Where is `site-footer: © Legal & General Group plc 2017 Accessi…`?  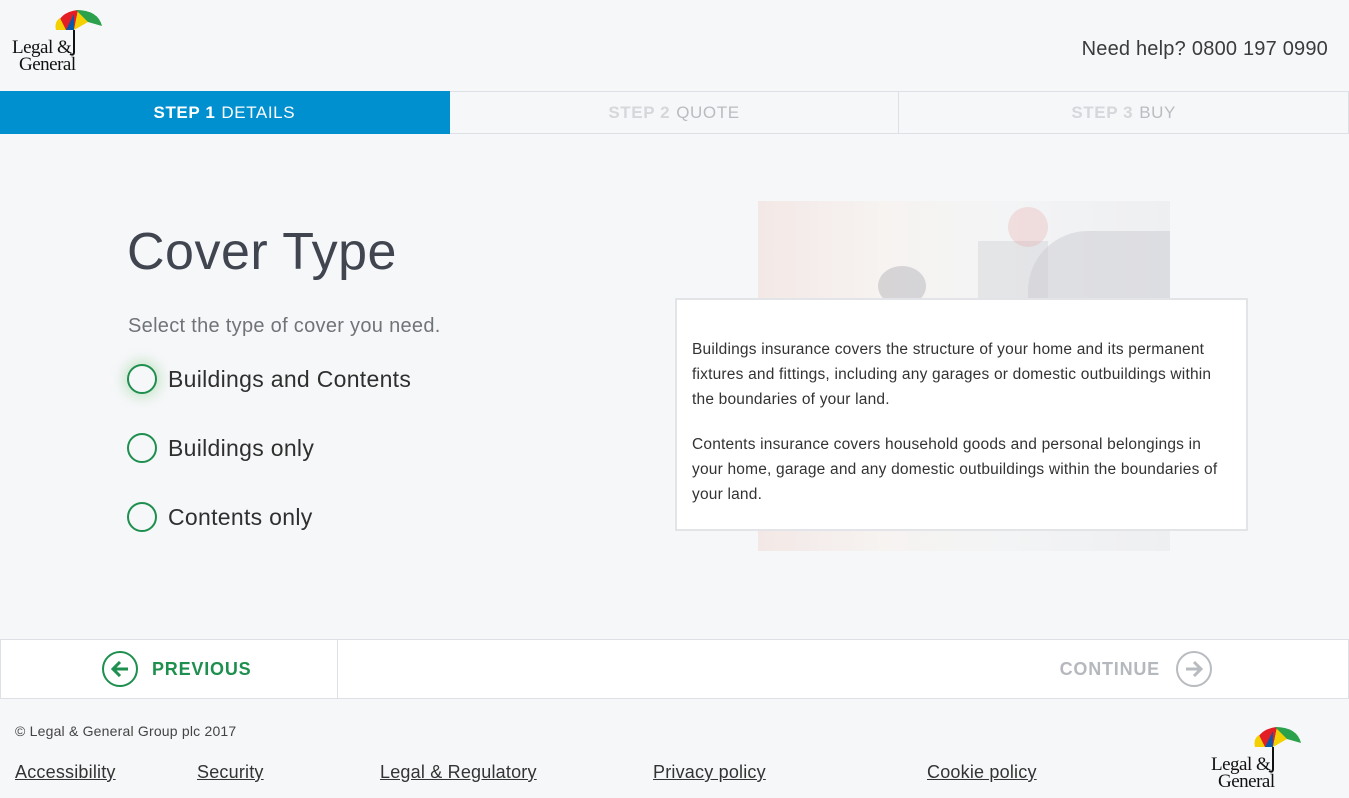 site-footer: © Legal & General Group plc 2017 Accessi… is located at coordinates (674, 748).